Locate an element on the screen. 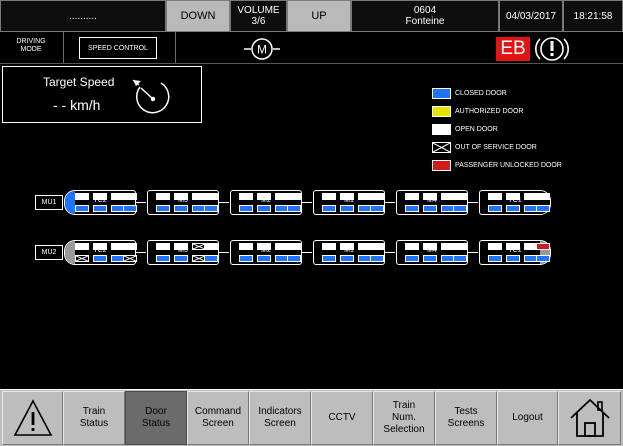 The image size is (623, 446). cctv-button: CCTV is located at coordinates (342, 418).